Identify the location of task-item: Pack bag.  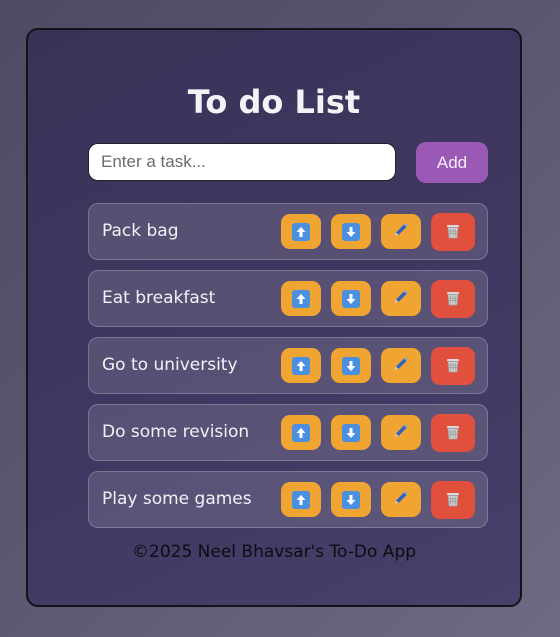
(288, 231).